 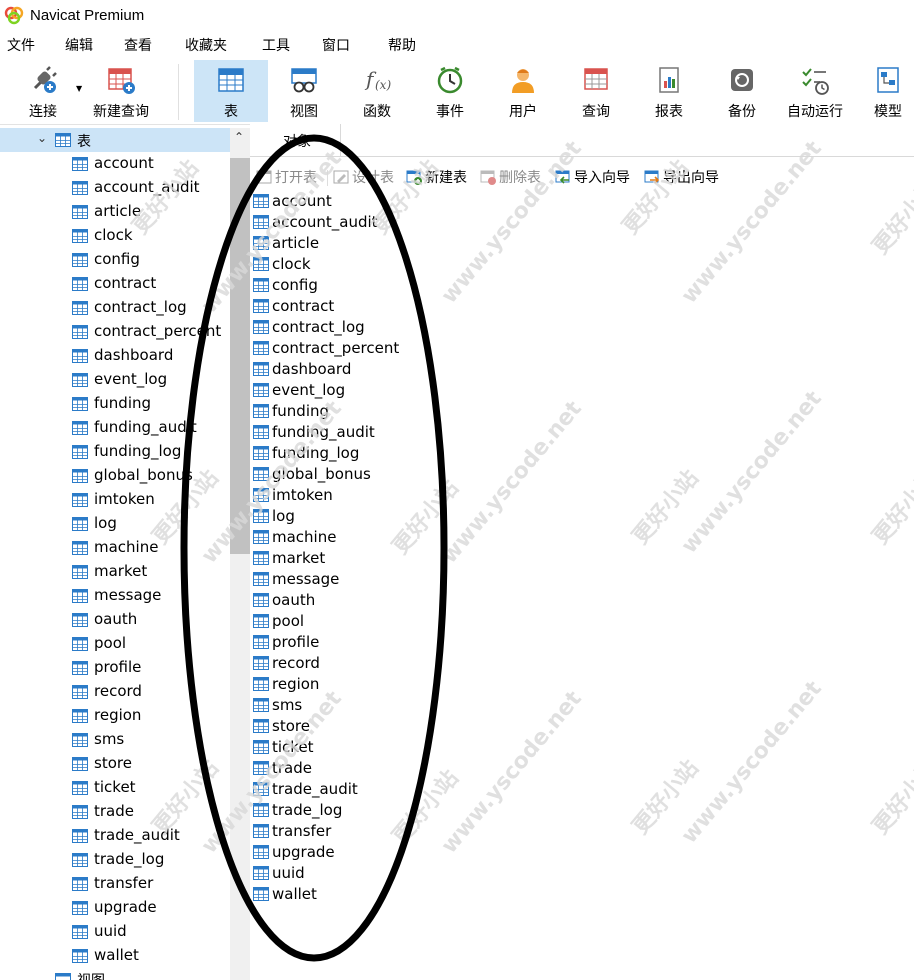 What do you see at coordinates (378, 433) in the screenshot?
I see `object-list-item: funding_audit` at bounding box center [378, 433].